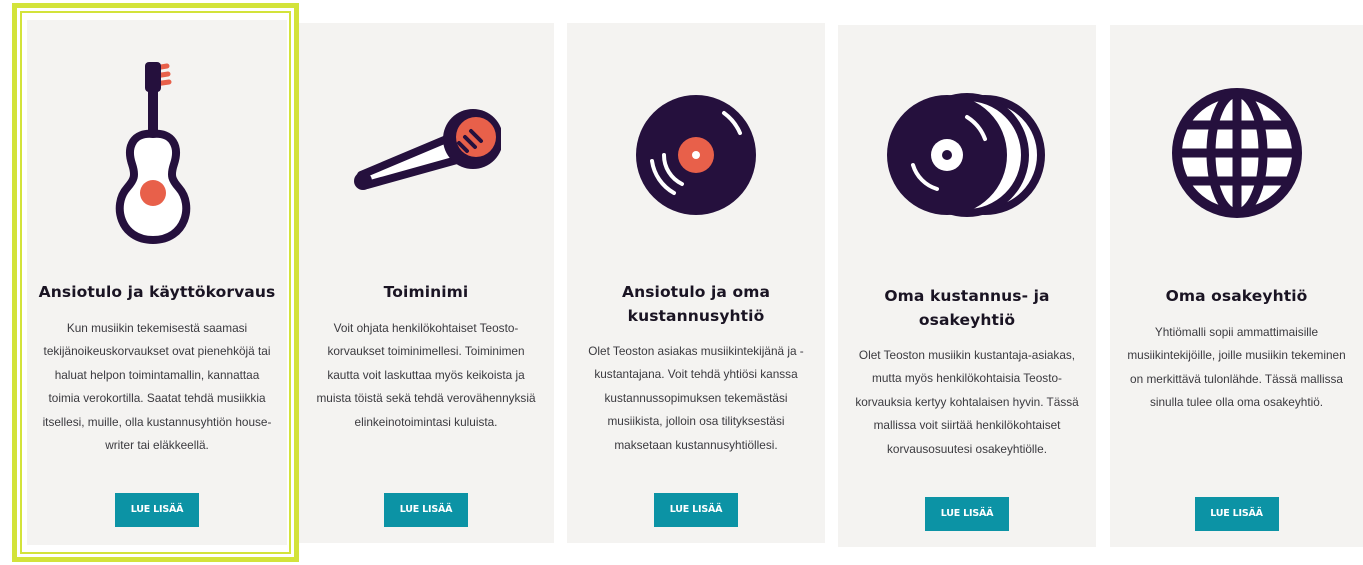  Describe the element at coordinates (967, 308) in the screenshot. I see `card-title: Oma kustannus- ja osakeyhtiö` at that location.